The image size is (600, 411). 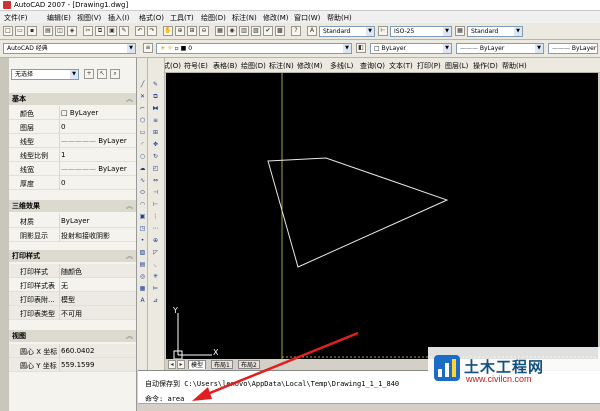 What do you see at coordinates (500, 48) in the screenshot?
I see `linetype-select: ——— ByLayer ▼` at bounding box center [500, 48].